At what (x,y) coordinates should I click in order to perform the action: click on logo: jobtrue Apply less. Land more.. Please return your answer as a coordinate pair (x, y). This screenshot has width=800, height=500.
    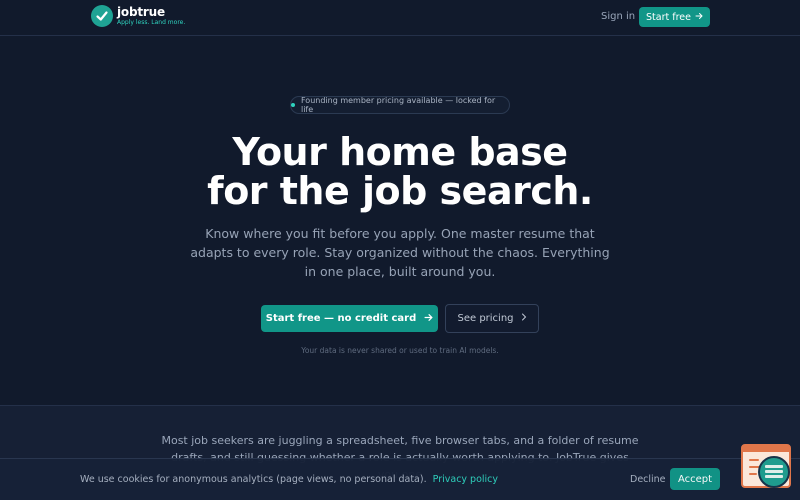
    Looking at the image, I should click on (138, 16).